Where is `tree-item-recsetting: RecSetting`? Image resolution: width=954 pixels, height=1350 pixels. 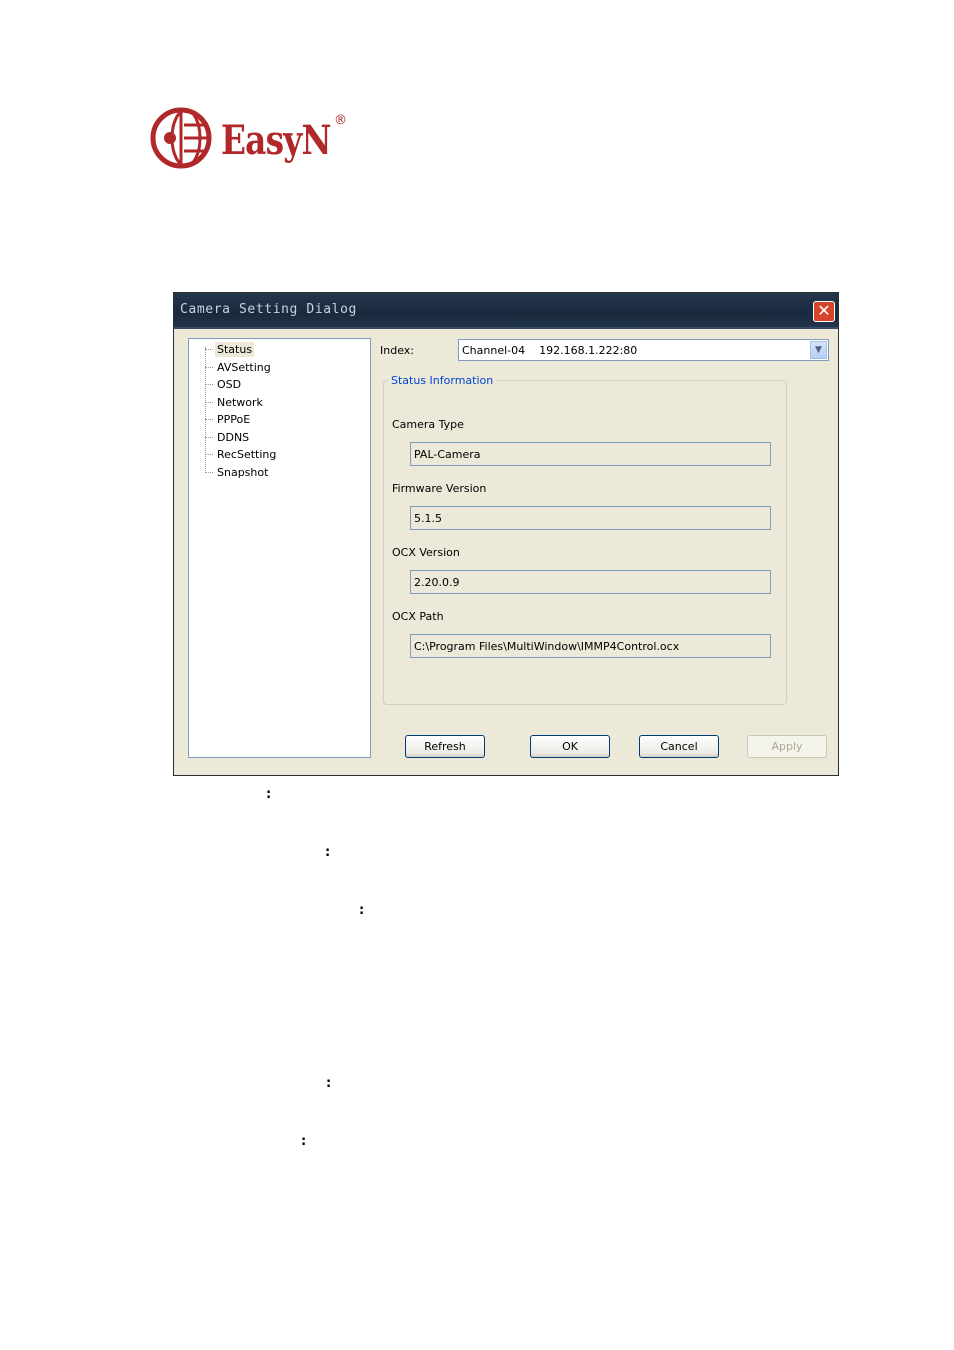
tree-item-recsetting: RecSetting is located at coordinates (246, 454).